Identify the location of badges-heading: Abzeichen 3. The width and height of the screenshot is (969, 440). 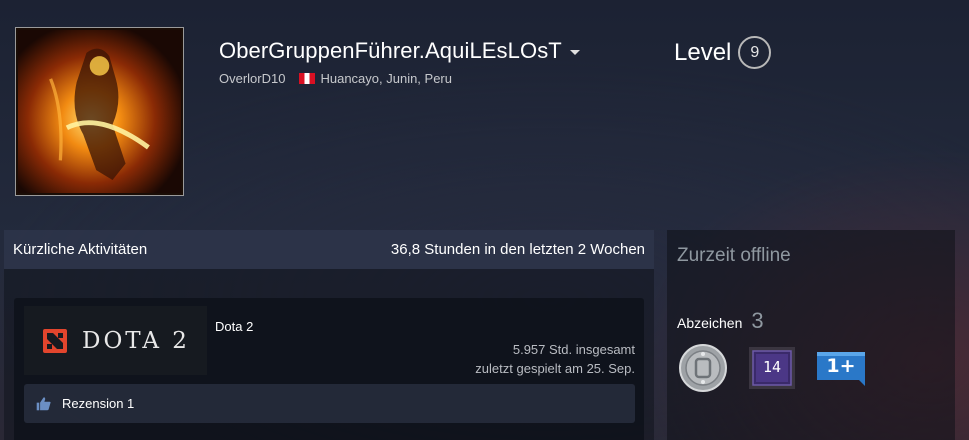
(720, 321).